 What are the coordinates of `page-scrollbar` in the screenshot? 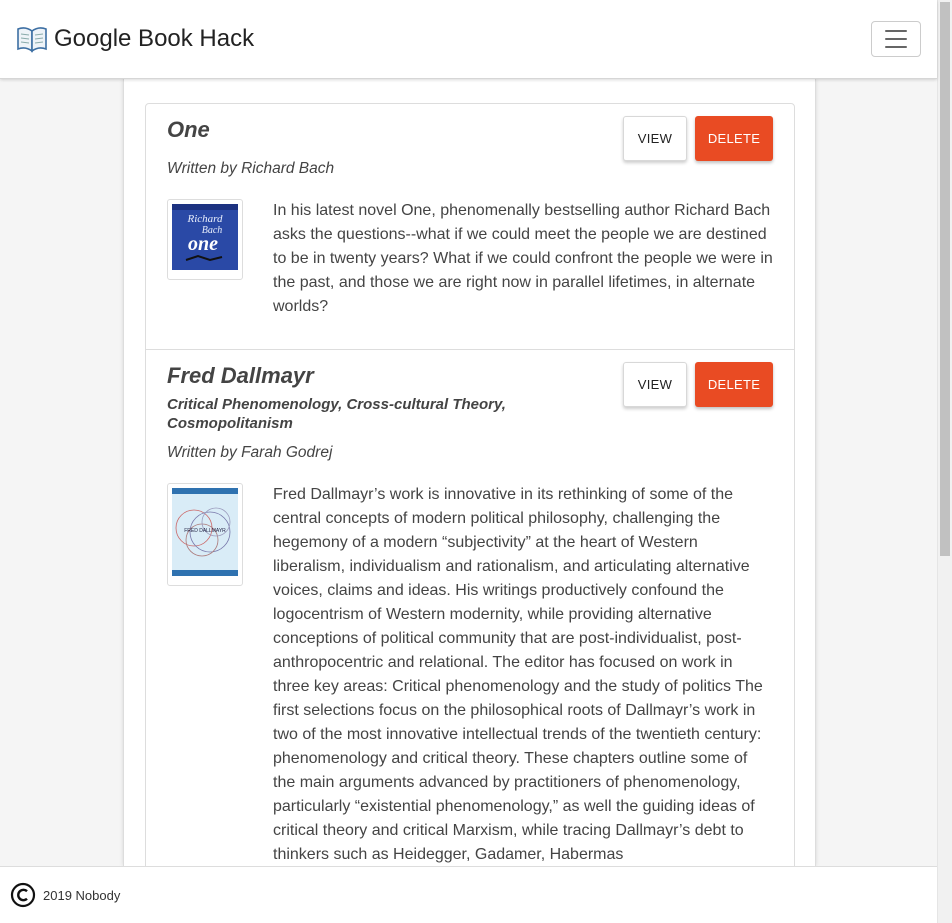 It's located at (944, 461).